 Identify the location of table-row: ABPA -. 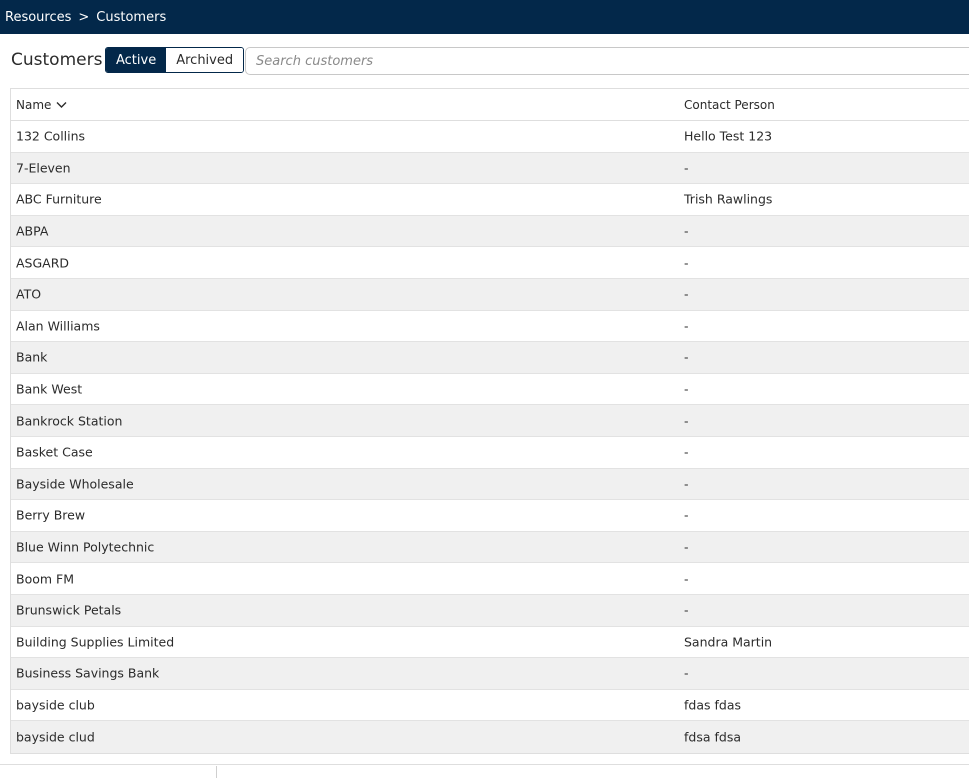
(490, 231).